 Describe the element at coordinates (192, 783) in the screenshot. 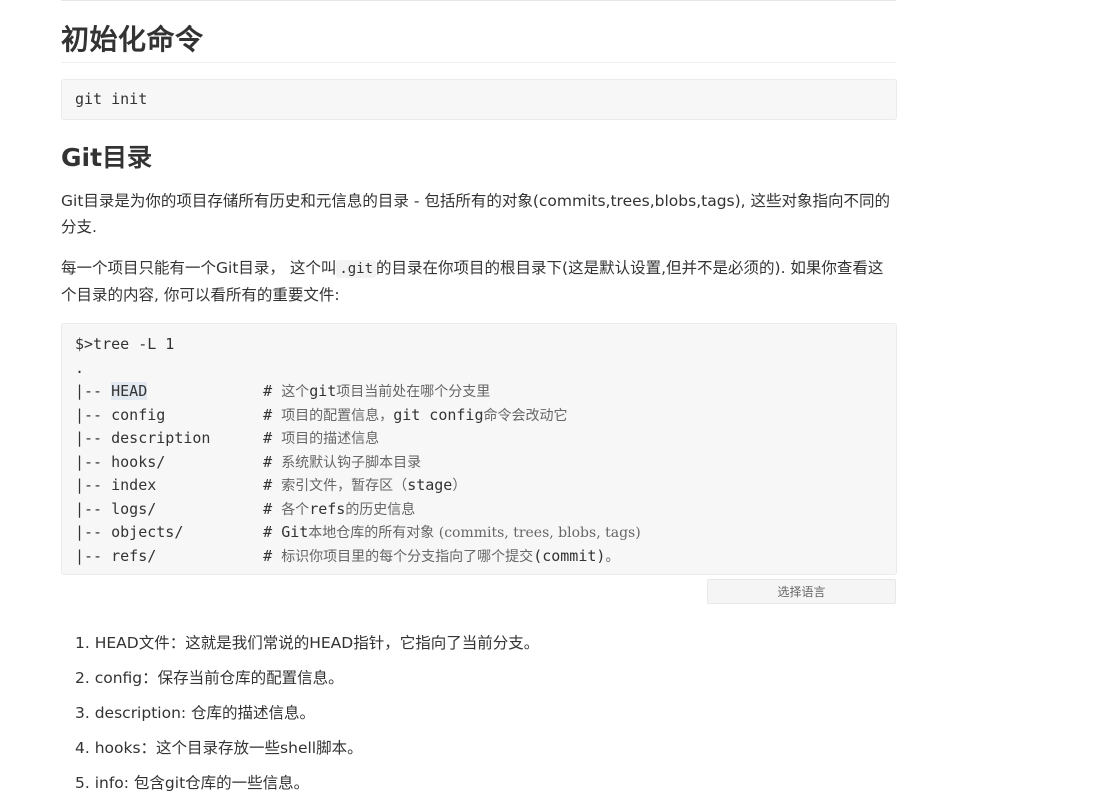

I see `list-item: 5. info: 包含git仓库的一些信息。` at that location.